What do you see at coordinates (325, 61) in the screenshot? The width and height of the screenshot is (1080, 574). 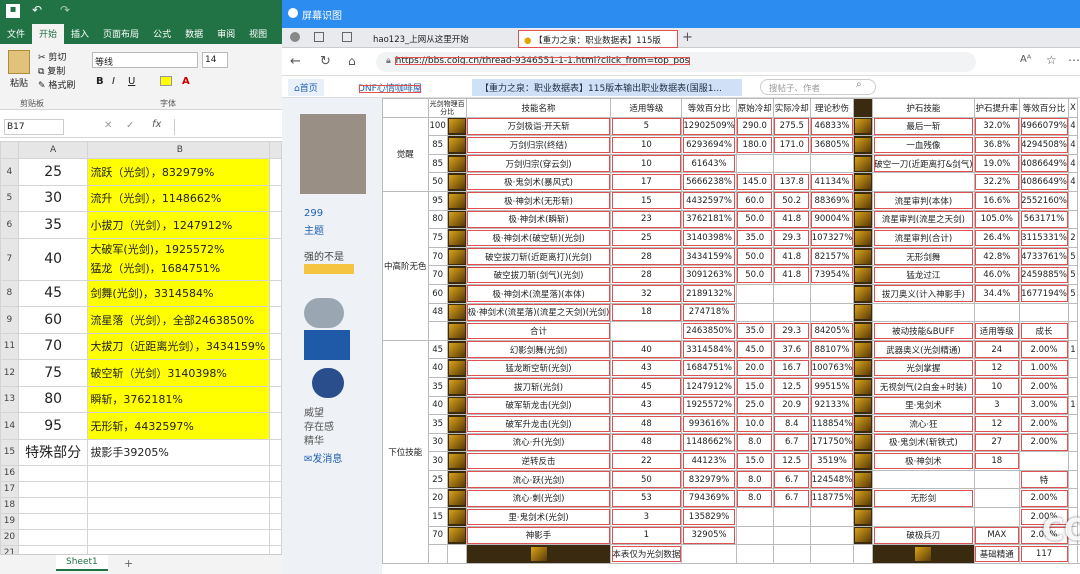 I see `refresh-icon: ↻` at bounding box center [325, 61].